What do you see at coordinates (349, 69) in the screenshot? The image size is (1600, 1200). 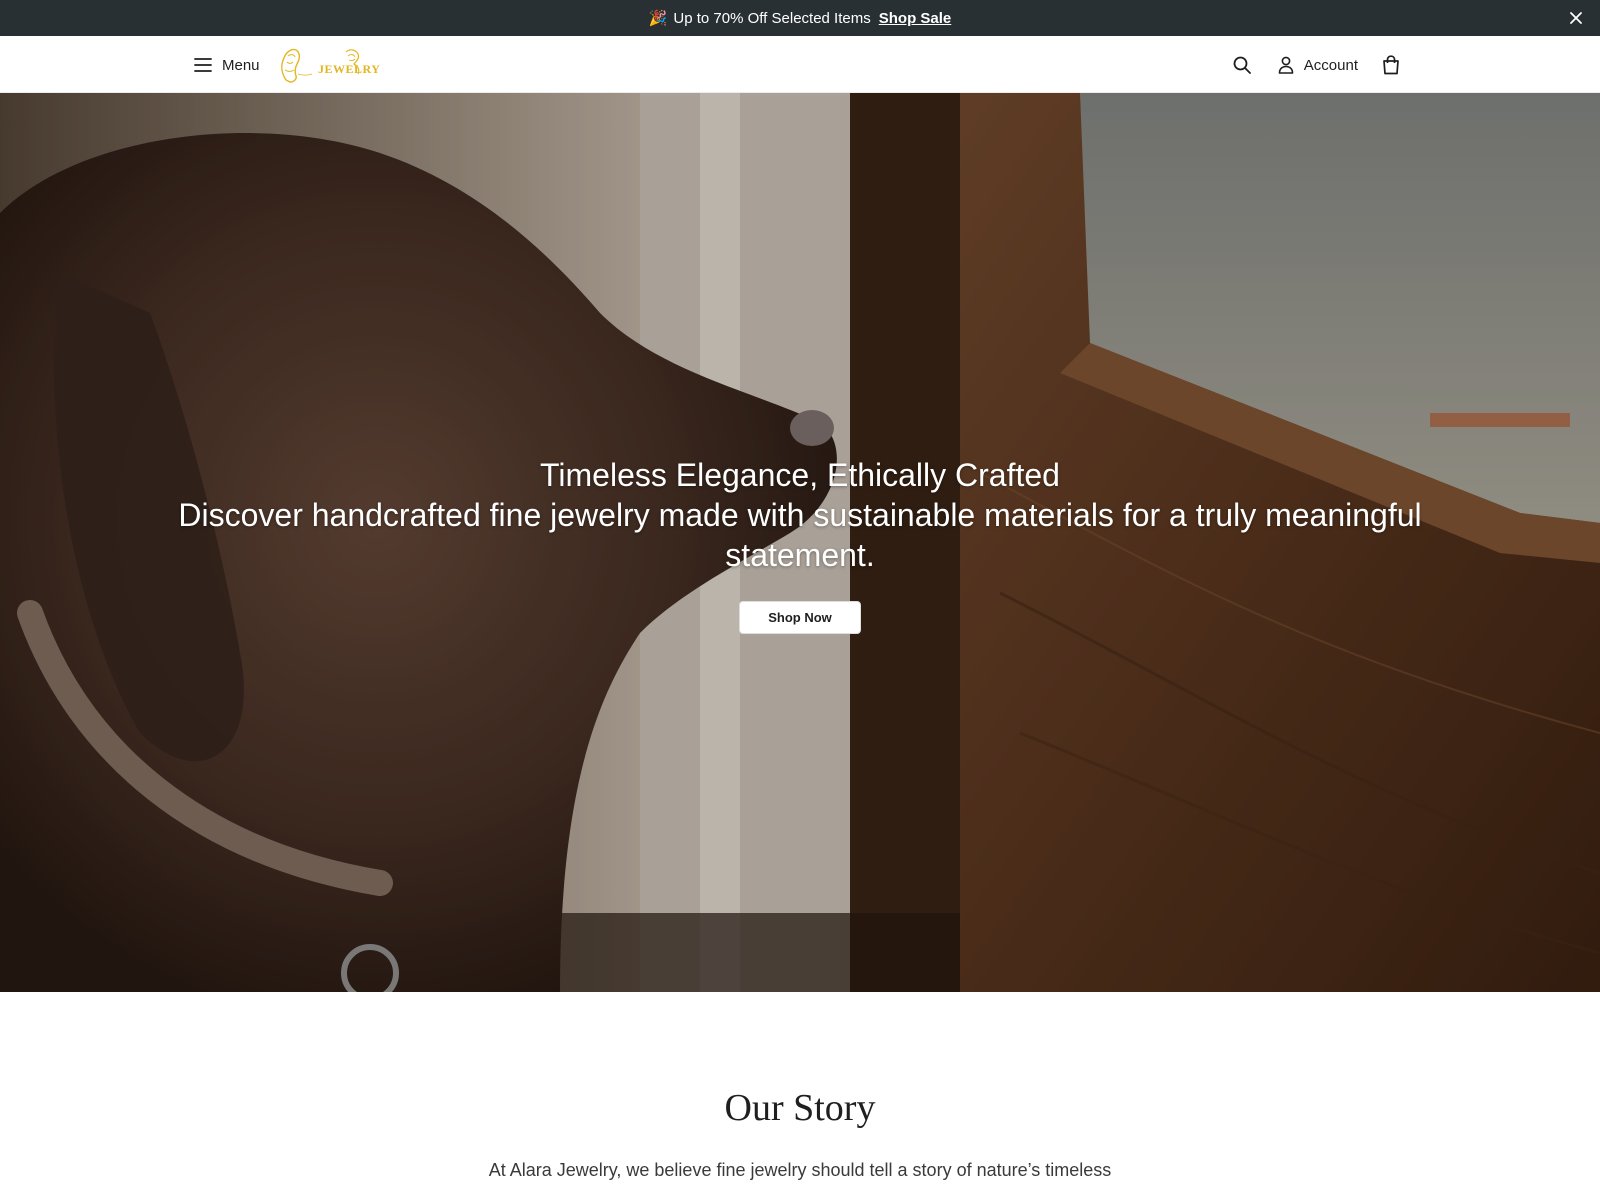 I see `logo-text: JEWELRY` at bounding box center [349, 69].